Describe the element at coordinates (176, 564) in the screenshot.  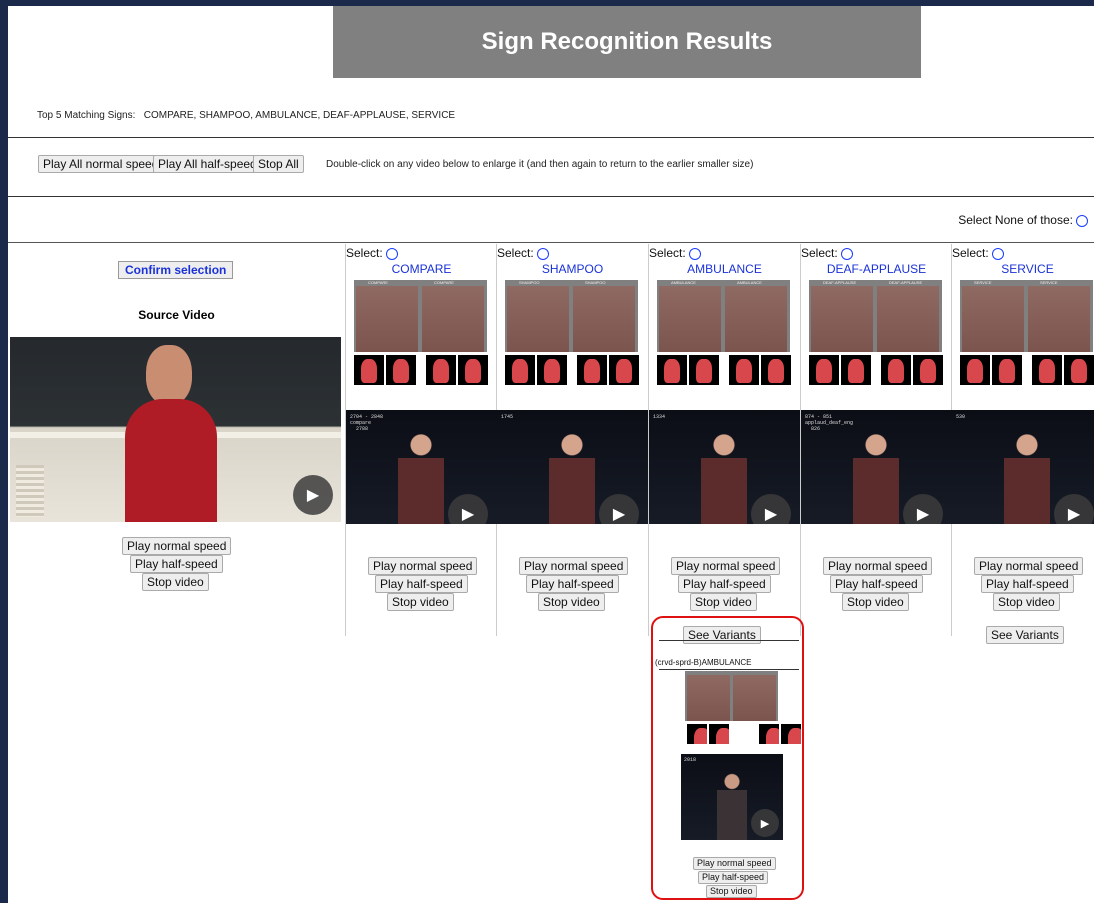
I see `source-play-half-button: Play half-speed` at that location.